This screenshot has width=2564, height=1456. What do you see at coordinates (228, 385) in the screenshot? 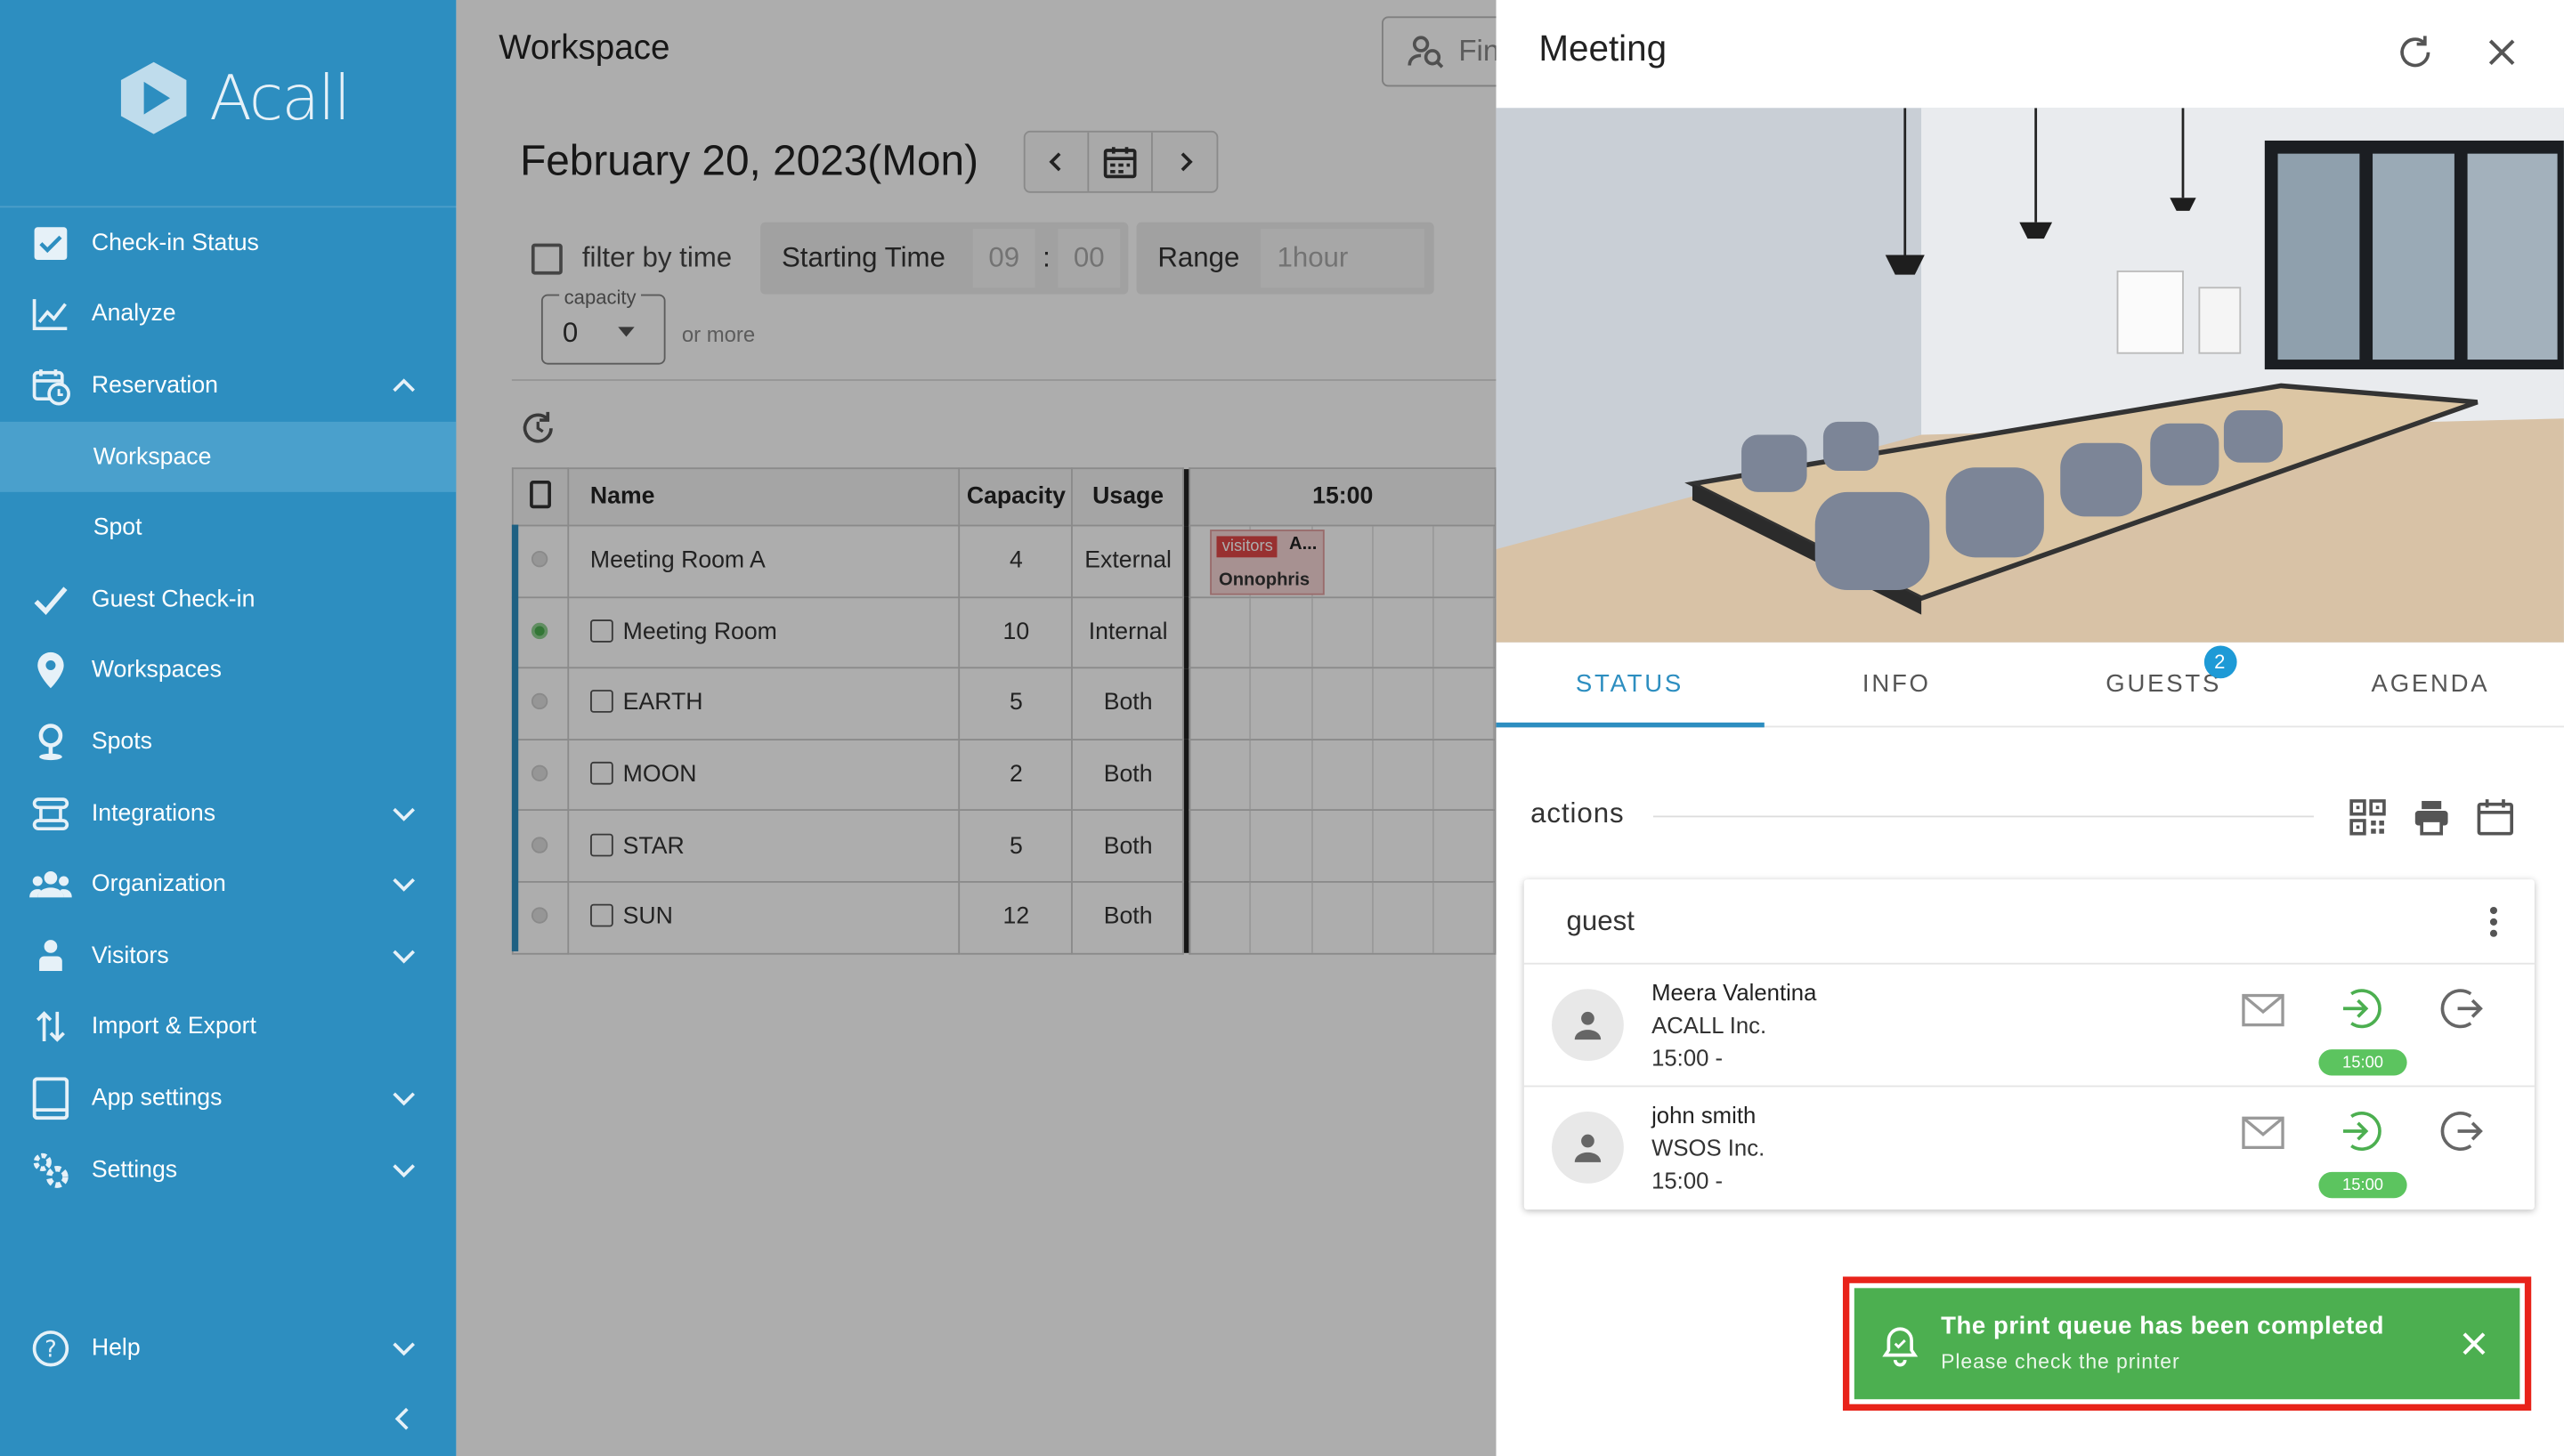
I see `sidebar-item-reservation: Reservation` at bounding box center [228, 385].